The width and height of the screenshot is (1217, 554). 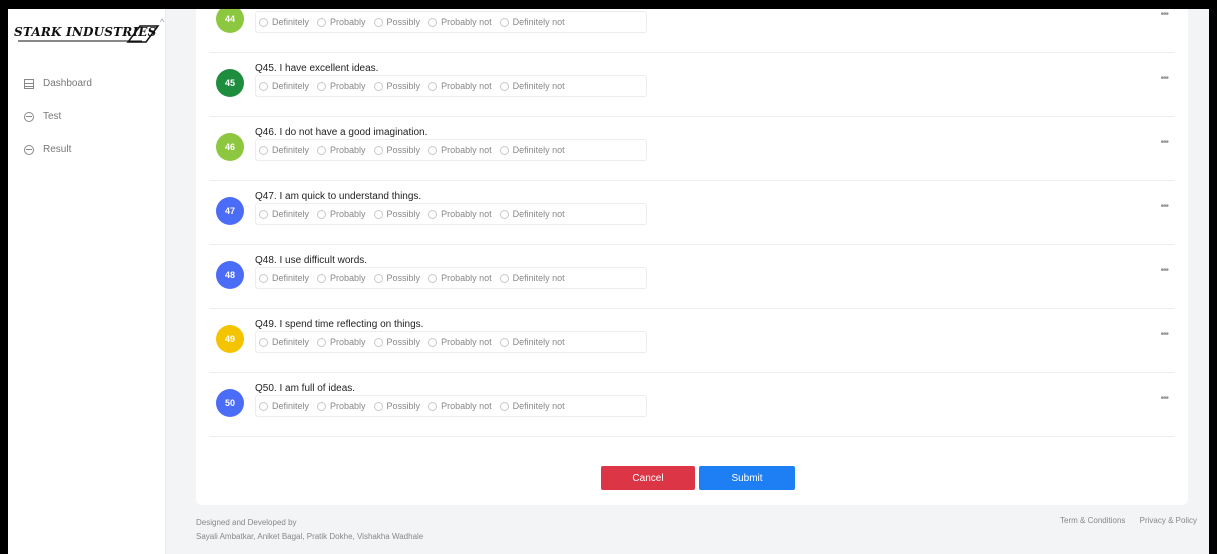 I want to click on sidebar-item-dashboard: Dashboard, so click(x=58, y=83).